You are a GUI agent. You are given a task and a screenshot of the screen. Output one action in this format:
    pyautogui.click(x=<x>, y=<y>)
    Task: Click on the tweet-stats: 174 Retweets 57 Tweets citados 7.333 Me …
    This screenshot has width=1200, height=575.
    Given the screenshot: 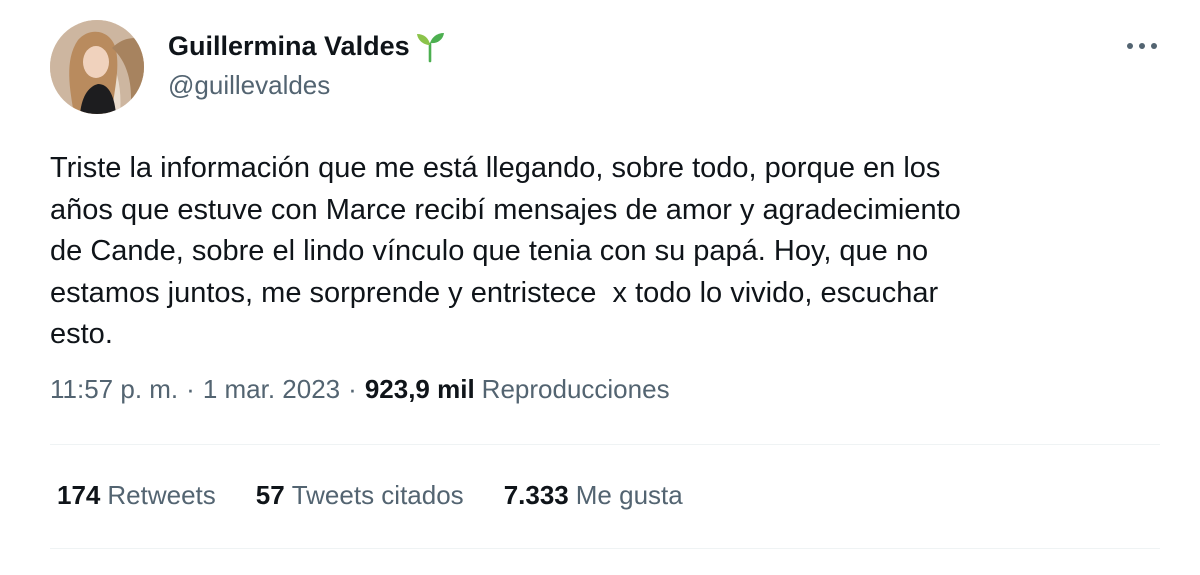 What is the action you would take?
    pyautogui.click(x=390, y=495)
    